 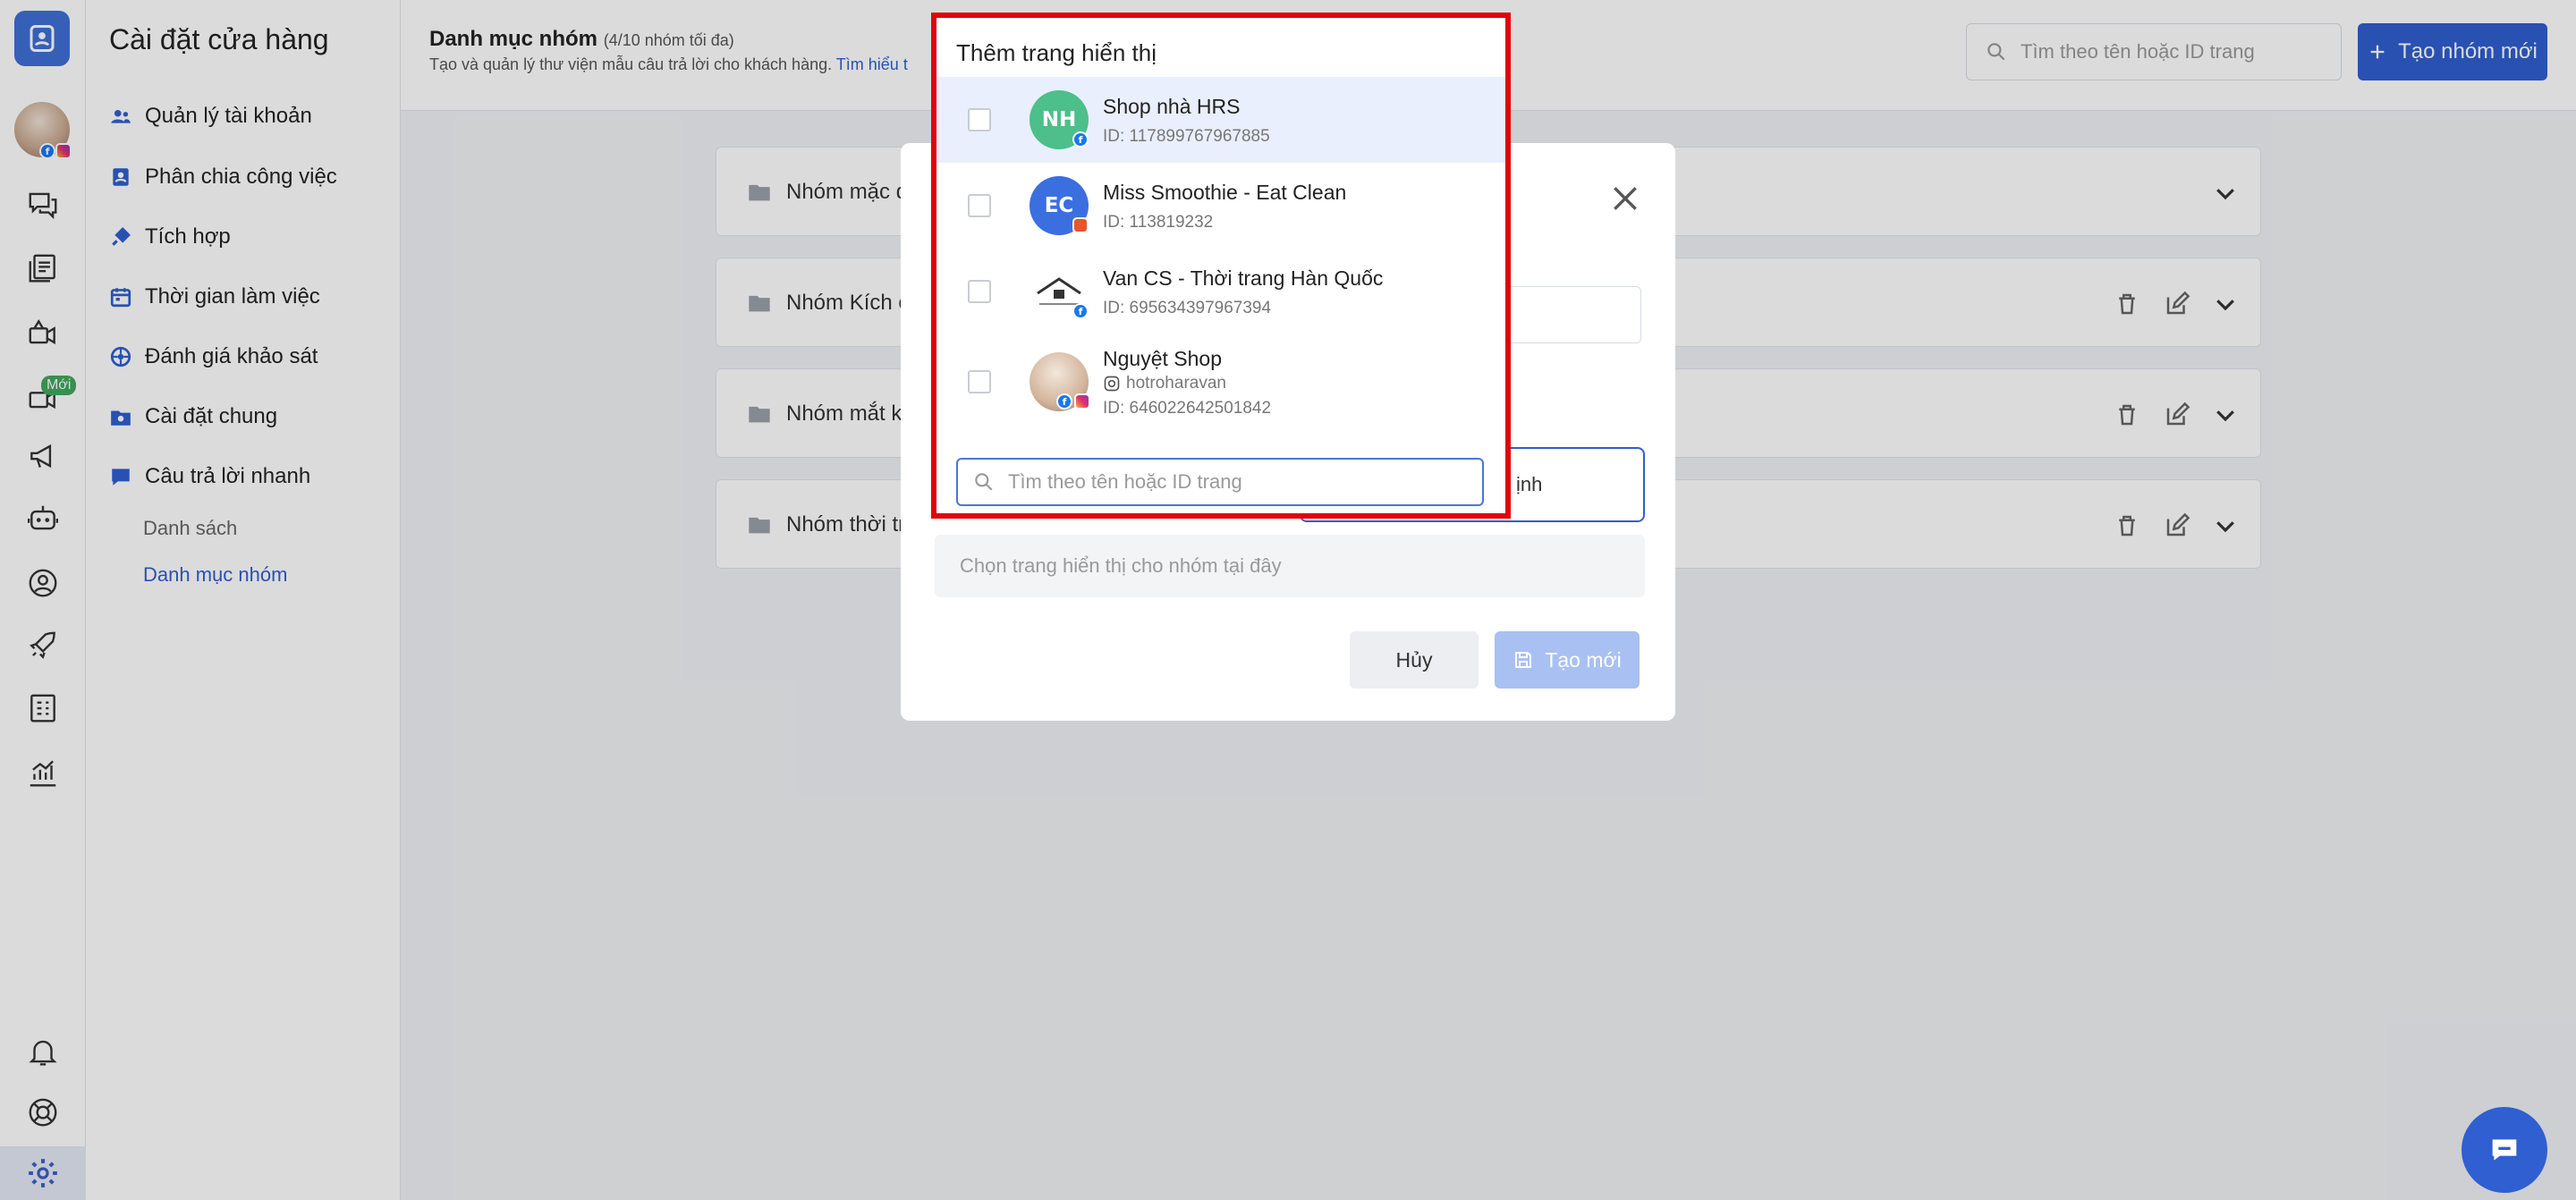 What do you see at coordinates (1082, 402) in the screenshot?
I see `instagram-icon` at bounding box center [1082, 402].